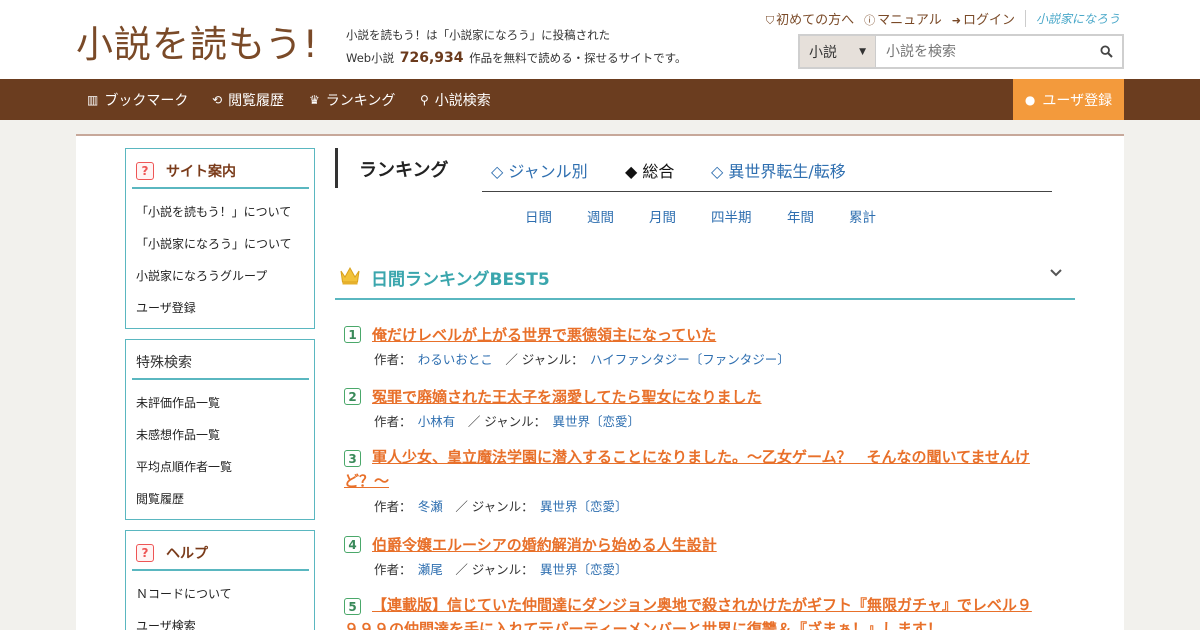 The height and width of the screenshot is (630, 1200). What do you see at coordinates (187, 554) in the screenshot?
I see `help-title-text: ヘルプ` at bounding box center [187, 554].